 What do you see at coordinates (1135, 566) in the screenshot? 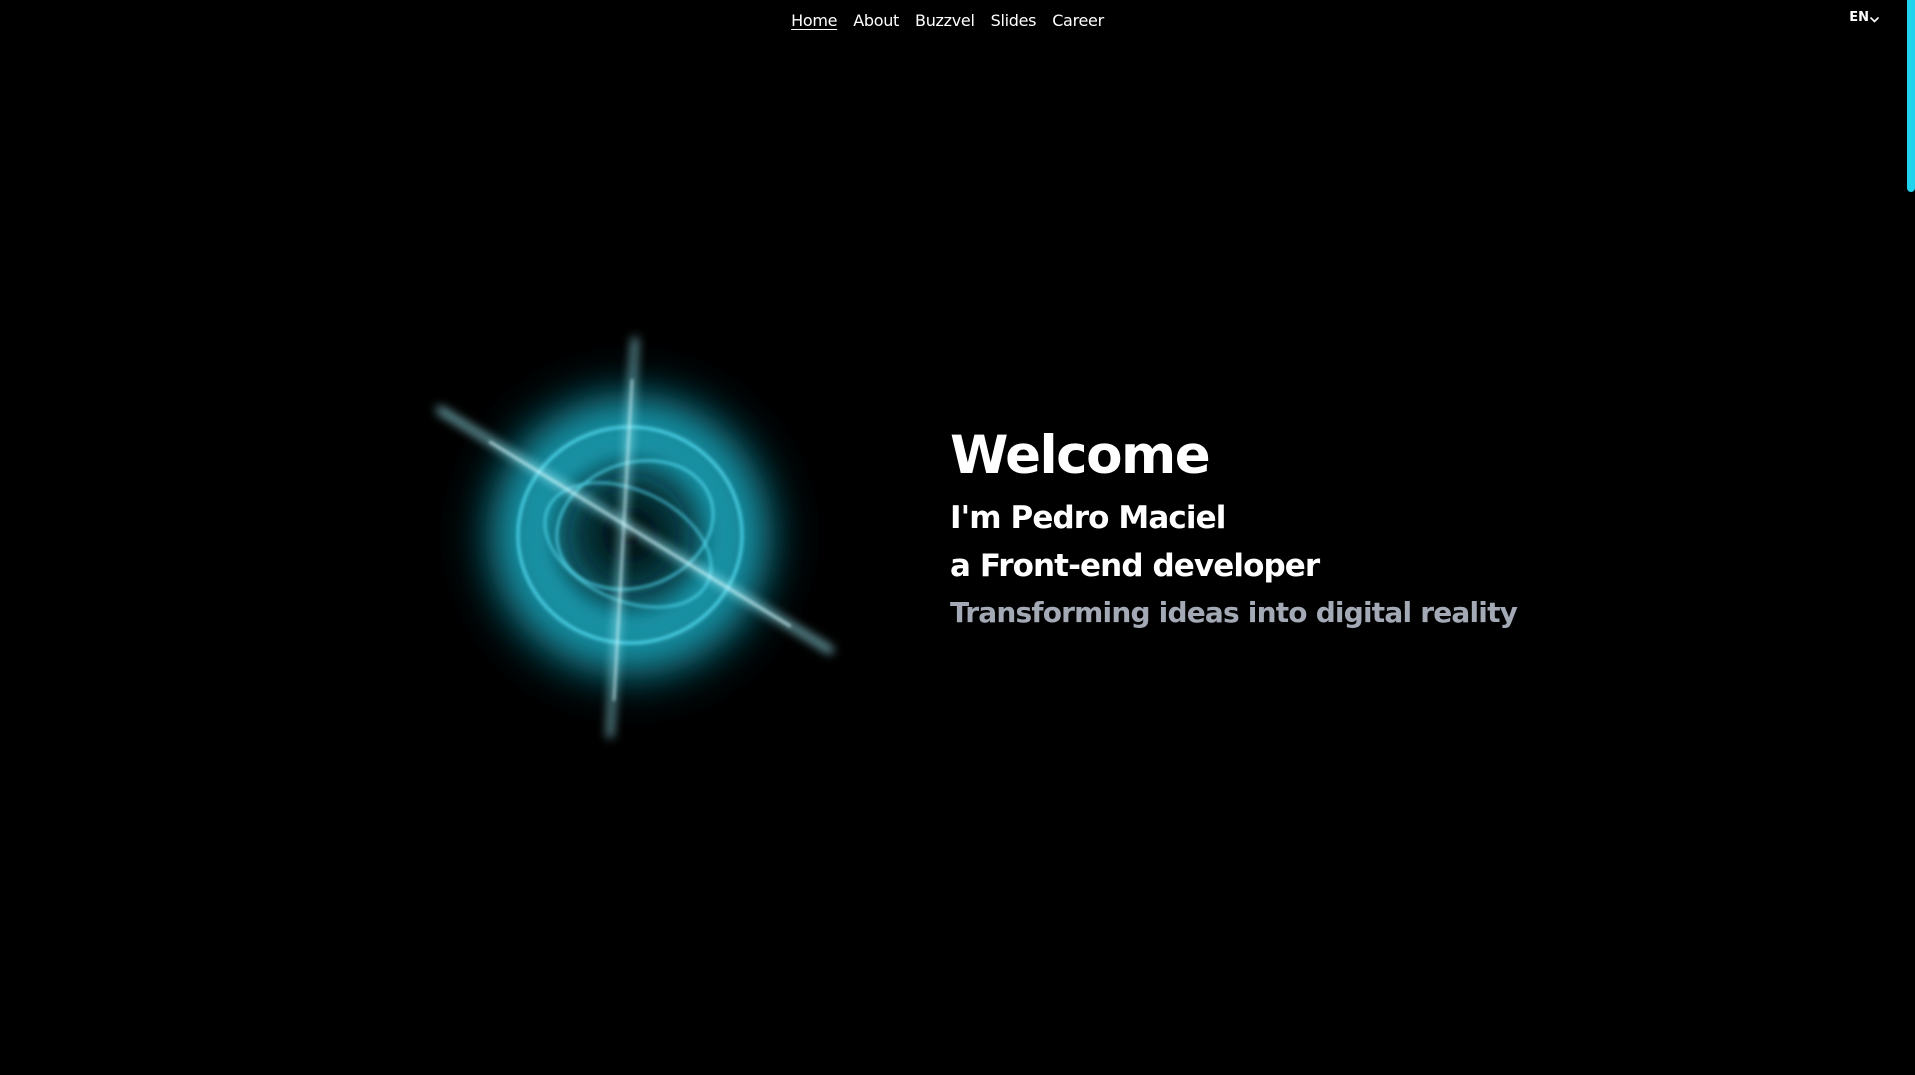
I see `hero-role: a Front-end developer` at bounding box center [1135, 566].